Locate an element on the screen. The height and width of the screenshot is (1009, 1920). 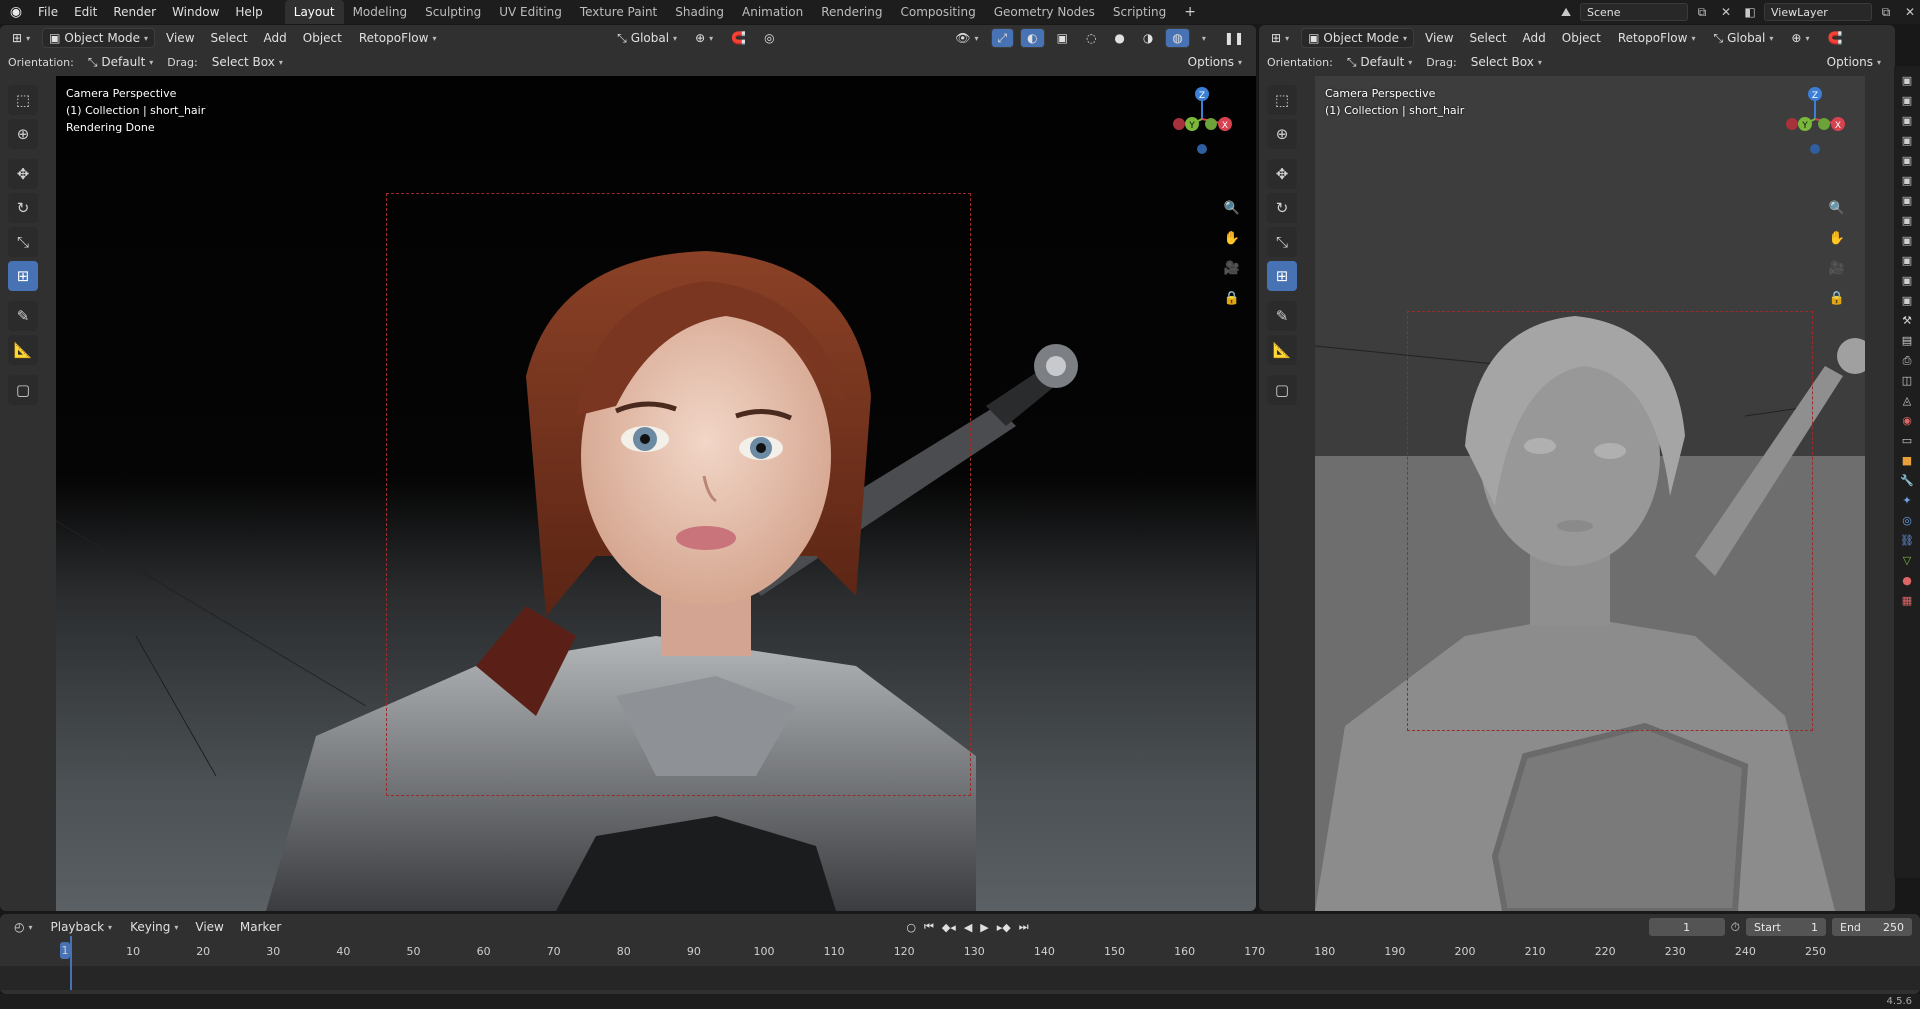
overlay-toggle: ◐ is located at coordinates (1032, 38).